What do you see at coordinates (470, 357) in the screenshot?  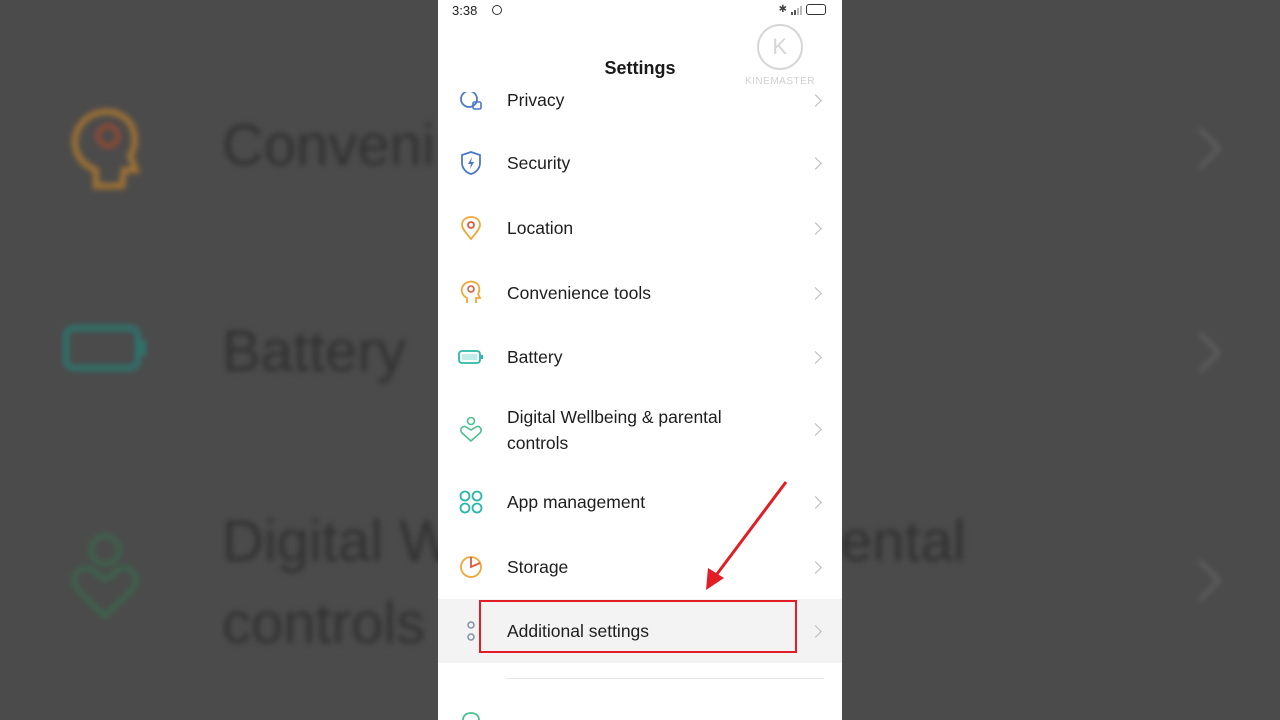 I see `battery-icon` at bounding box center [470, 357].